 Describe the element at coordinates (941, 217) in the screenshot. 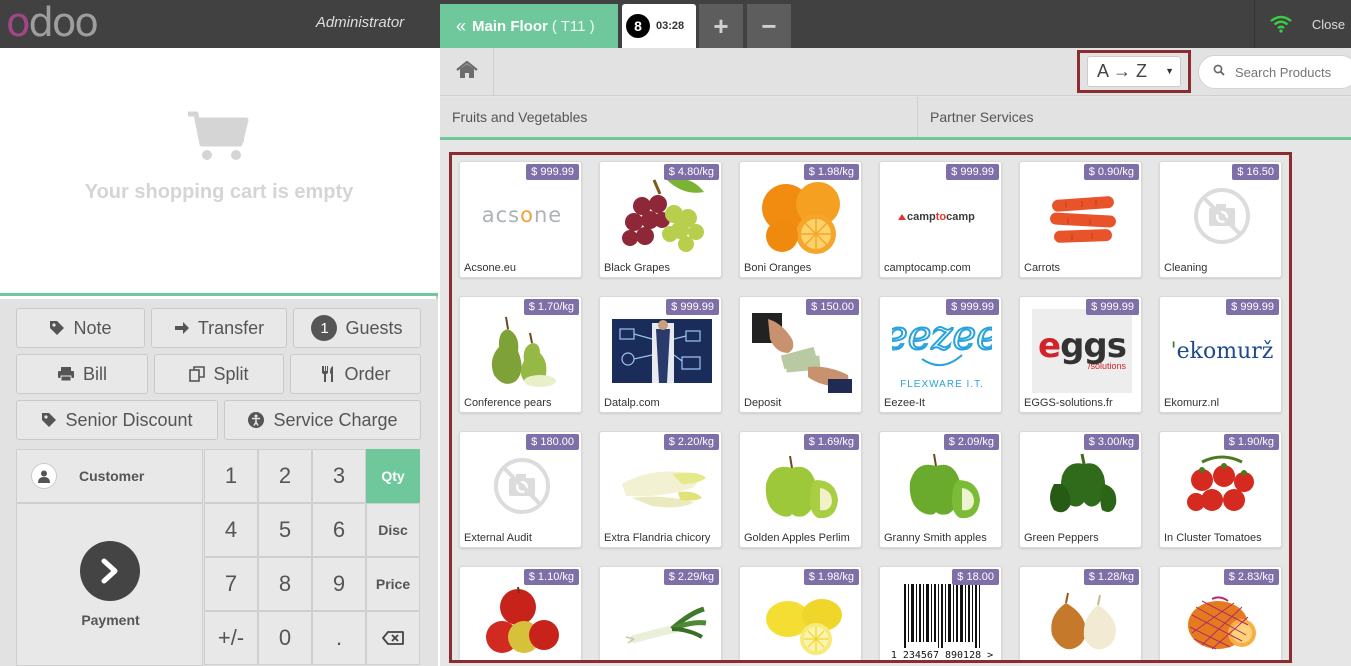

I see `svg-text: camptocamp` at that location.